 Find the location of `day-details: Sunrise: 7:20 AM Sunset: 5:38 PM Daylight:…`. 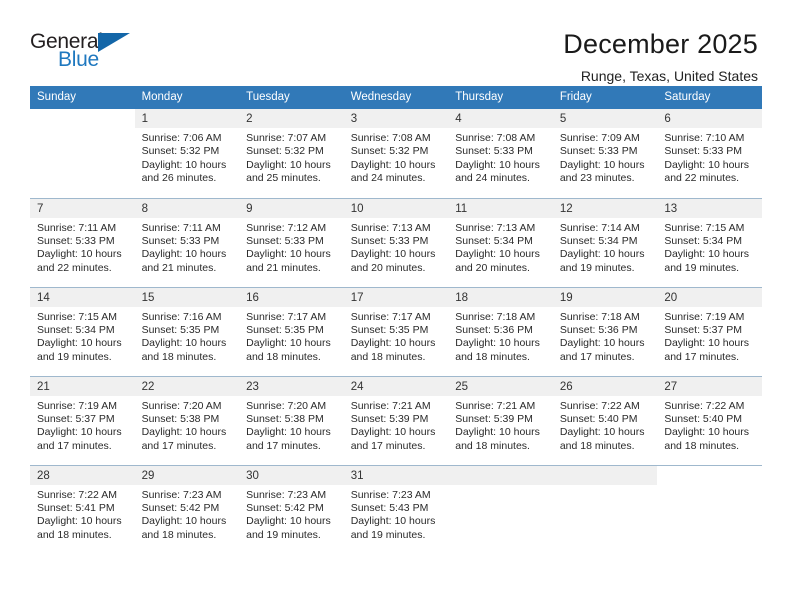

day-details: Sunrise: 7:20 AM Sunset: 5:38 PM Daylight:… is located at coordinates (291, 425).